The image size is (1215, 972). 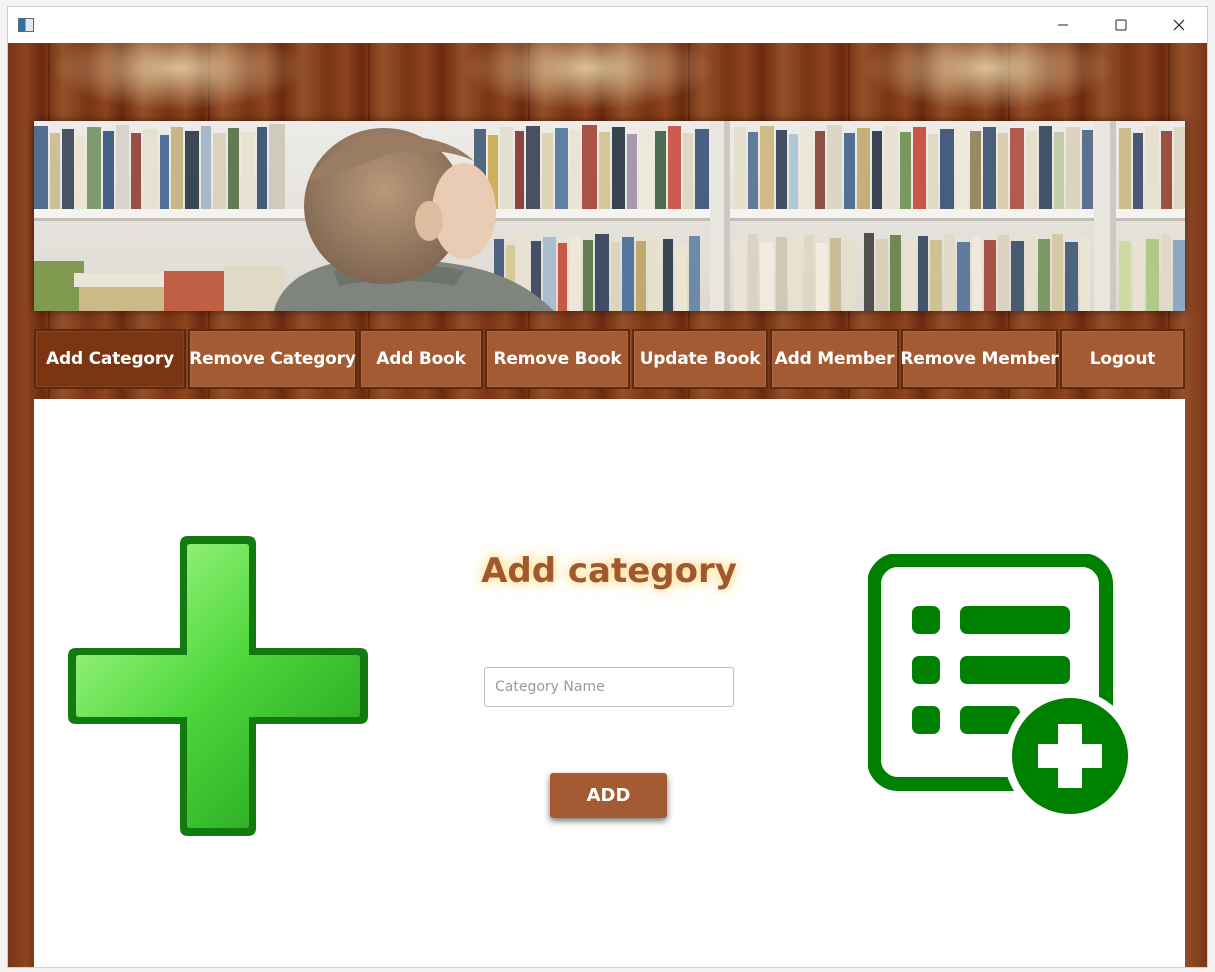 What do you see at coordinates (272, 359) in the screenshot?
I see `nav-remove-category-button: Remove Category` at bounding box center [272, 359].